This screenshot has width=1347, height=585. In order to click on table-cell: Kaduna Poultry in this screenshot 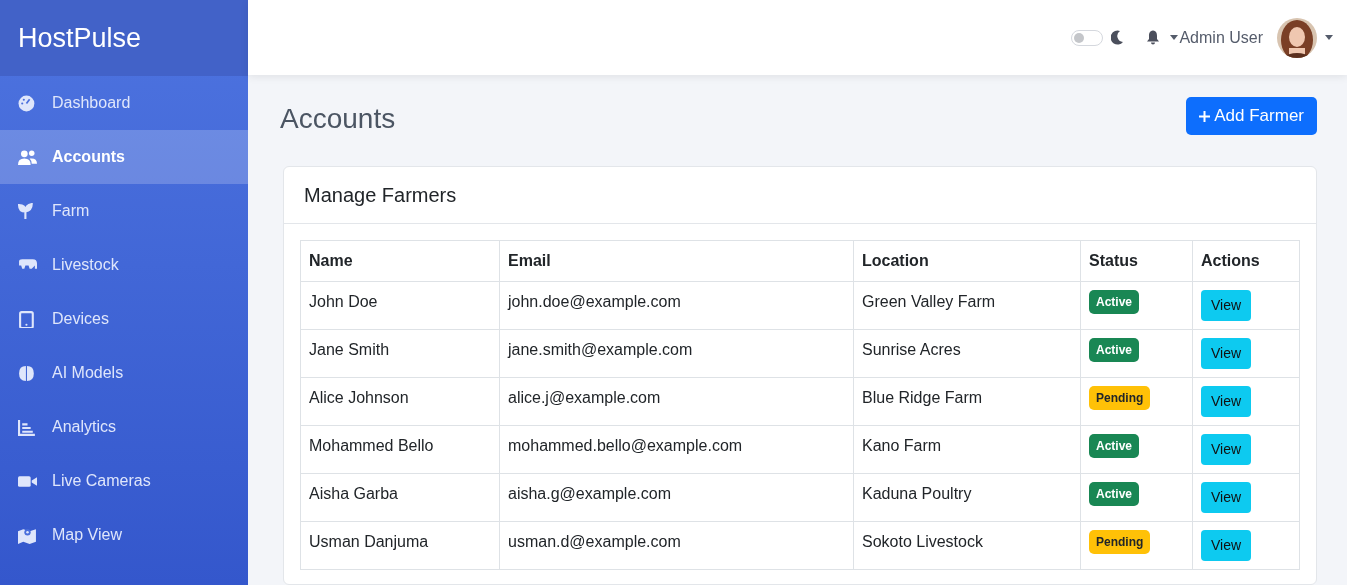, I will do `click(967, 497)`.